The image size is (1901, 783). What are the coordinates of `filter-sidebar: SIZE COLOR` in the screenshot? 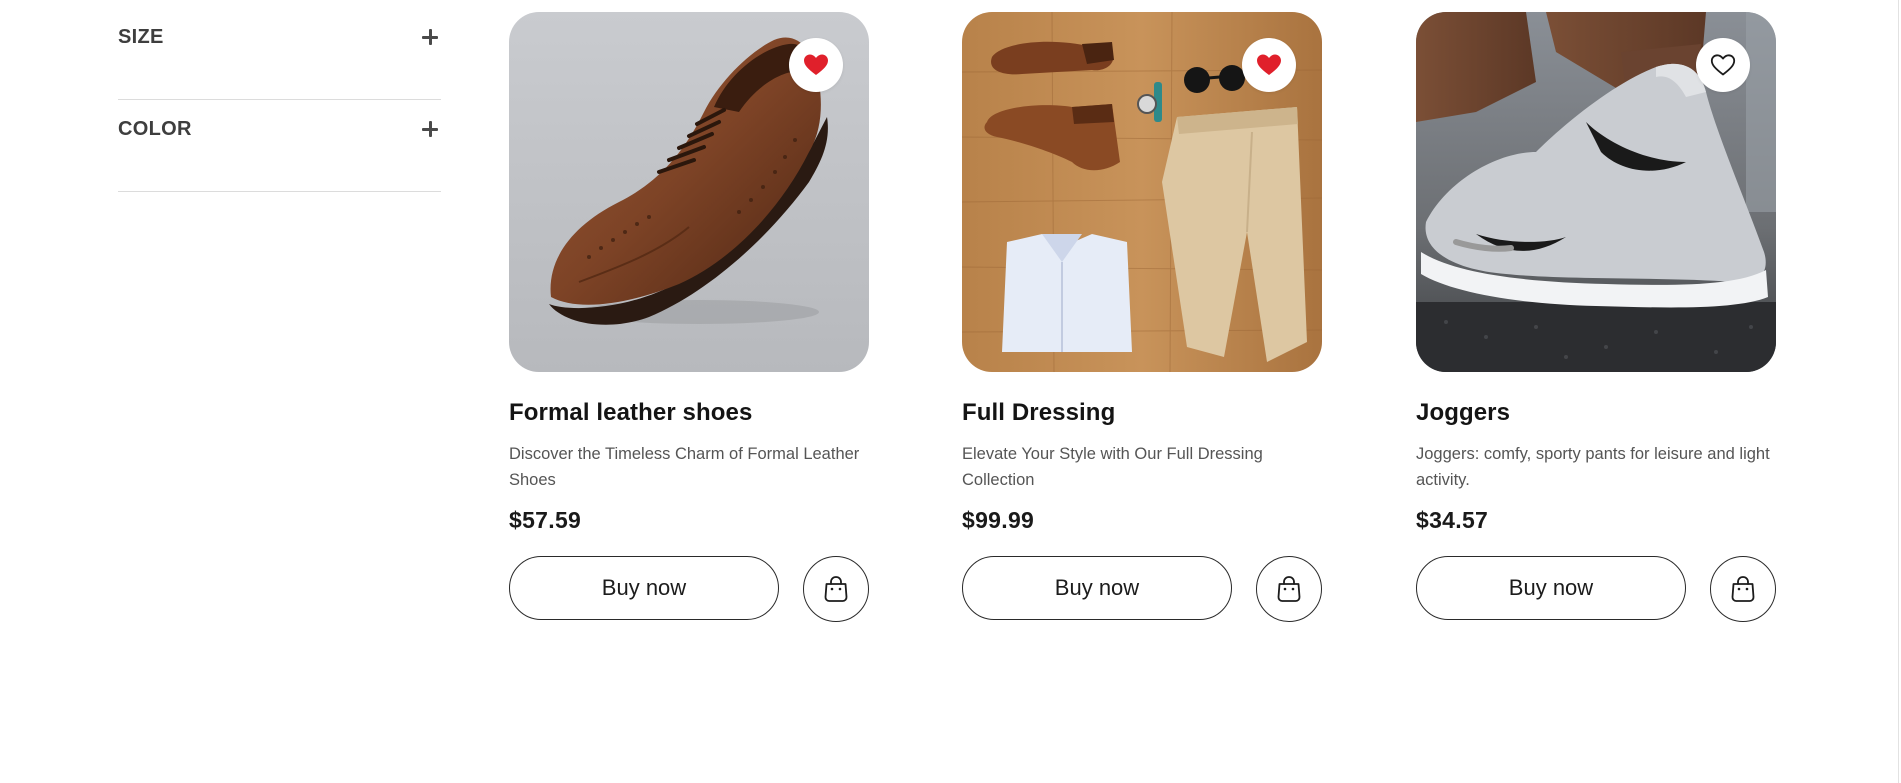 It's located at (279, 100).